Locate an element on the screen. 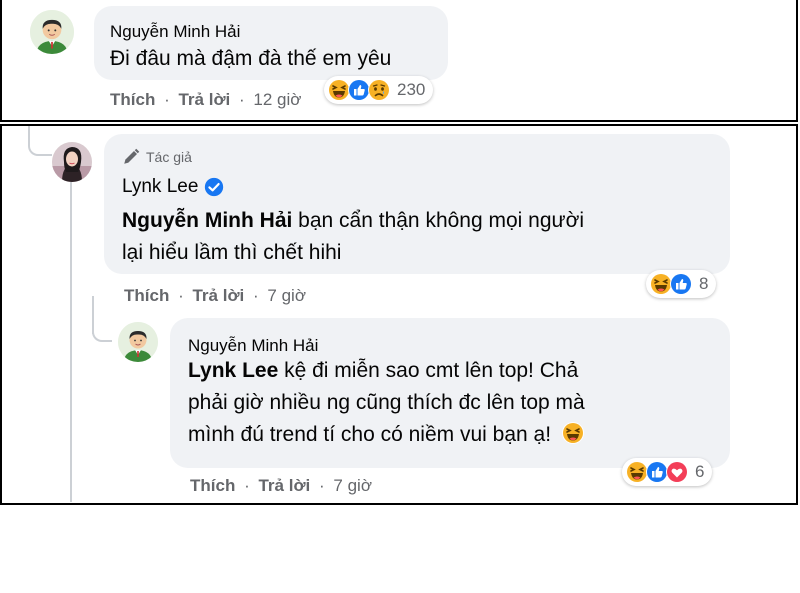 This screenshot has height=593, width=800. reaction-count: 230 is located at coordinates (411, 89).